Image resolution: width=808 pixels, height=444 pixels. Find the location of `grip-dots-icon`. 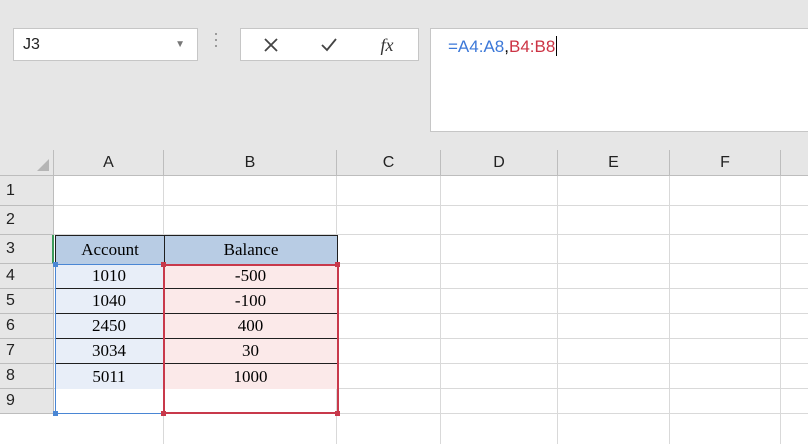

grip-dots-icon is located at coordinates (216, 45).